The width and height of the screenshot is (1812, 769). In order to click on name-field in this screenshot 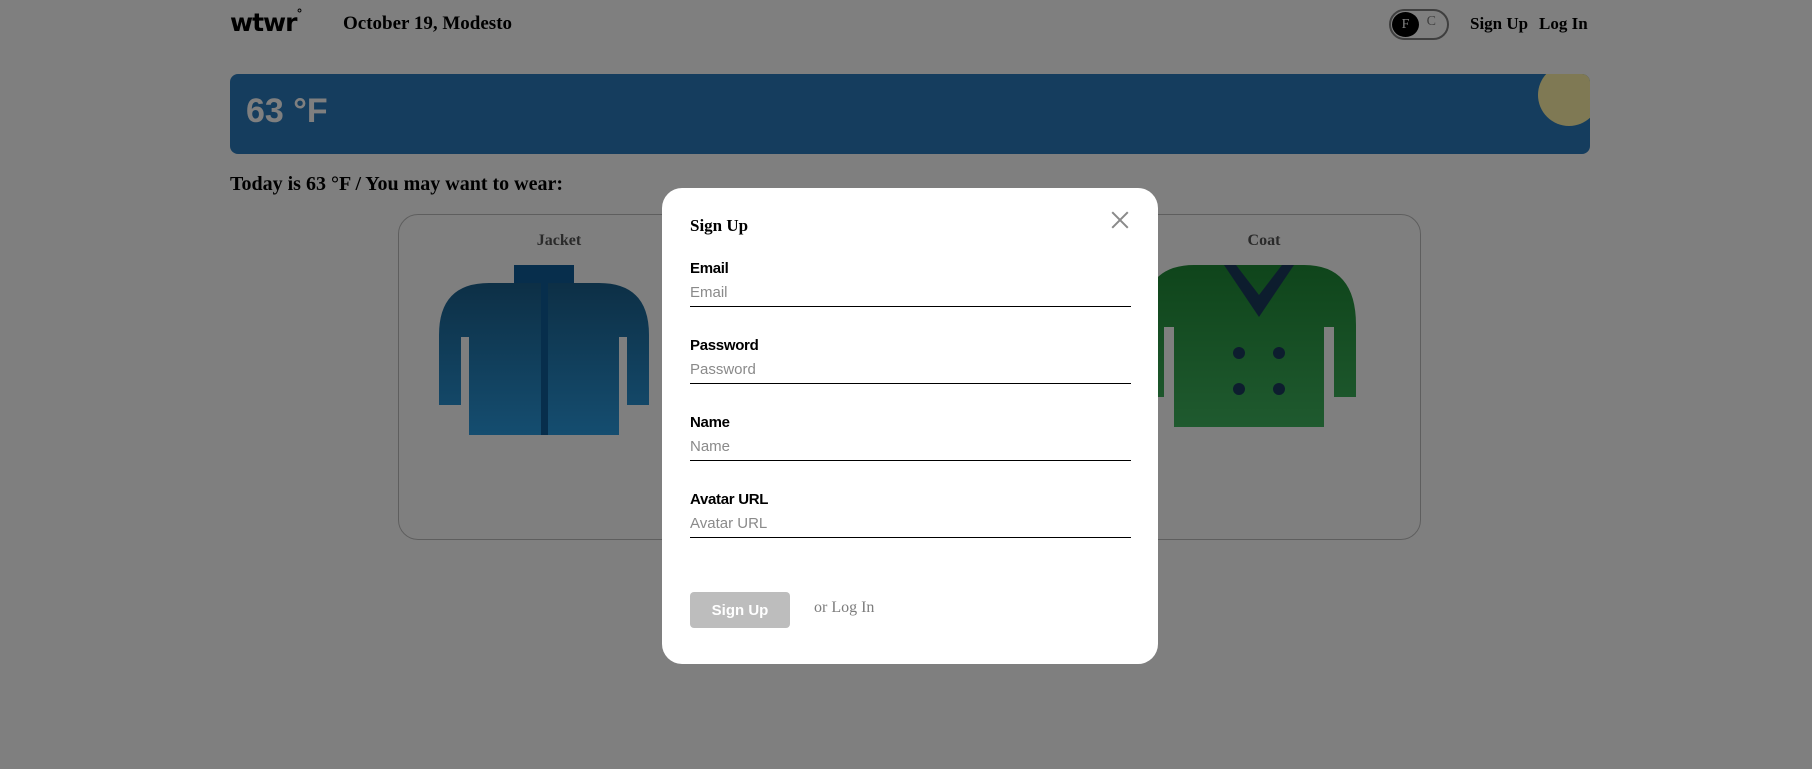, I will do `click(910, 448)`.